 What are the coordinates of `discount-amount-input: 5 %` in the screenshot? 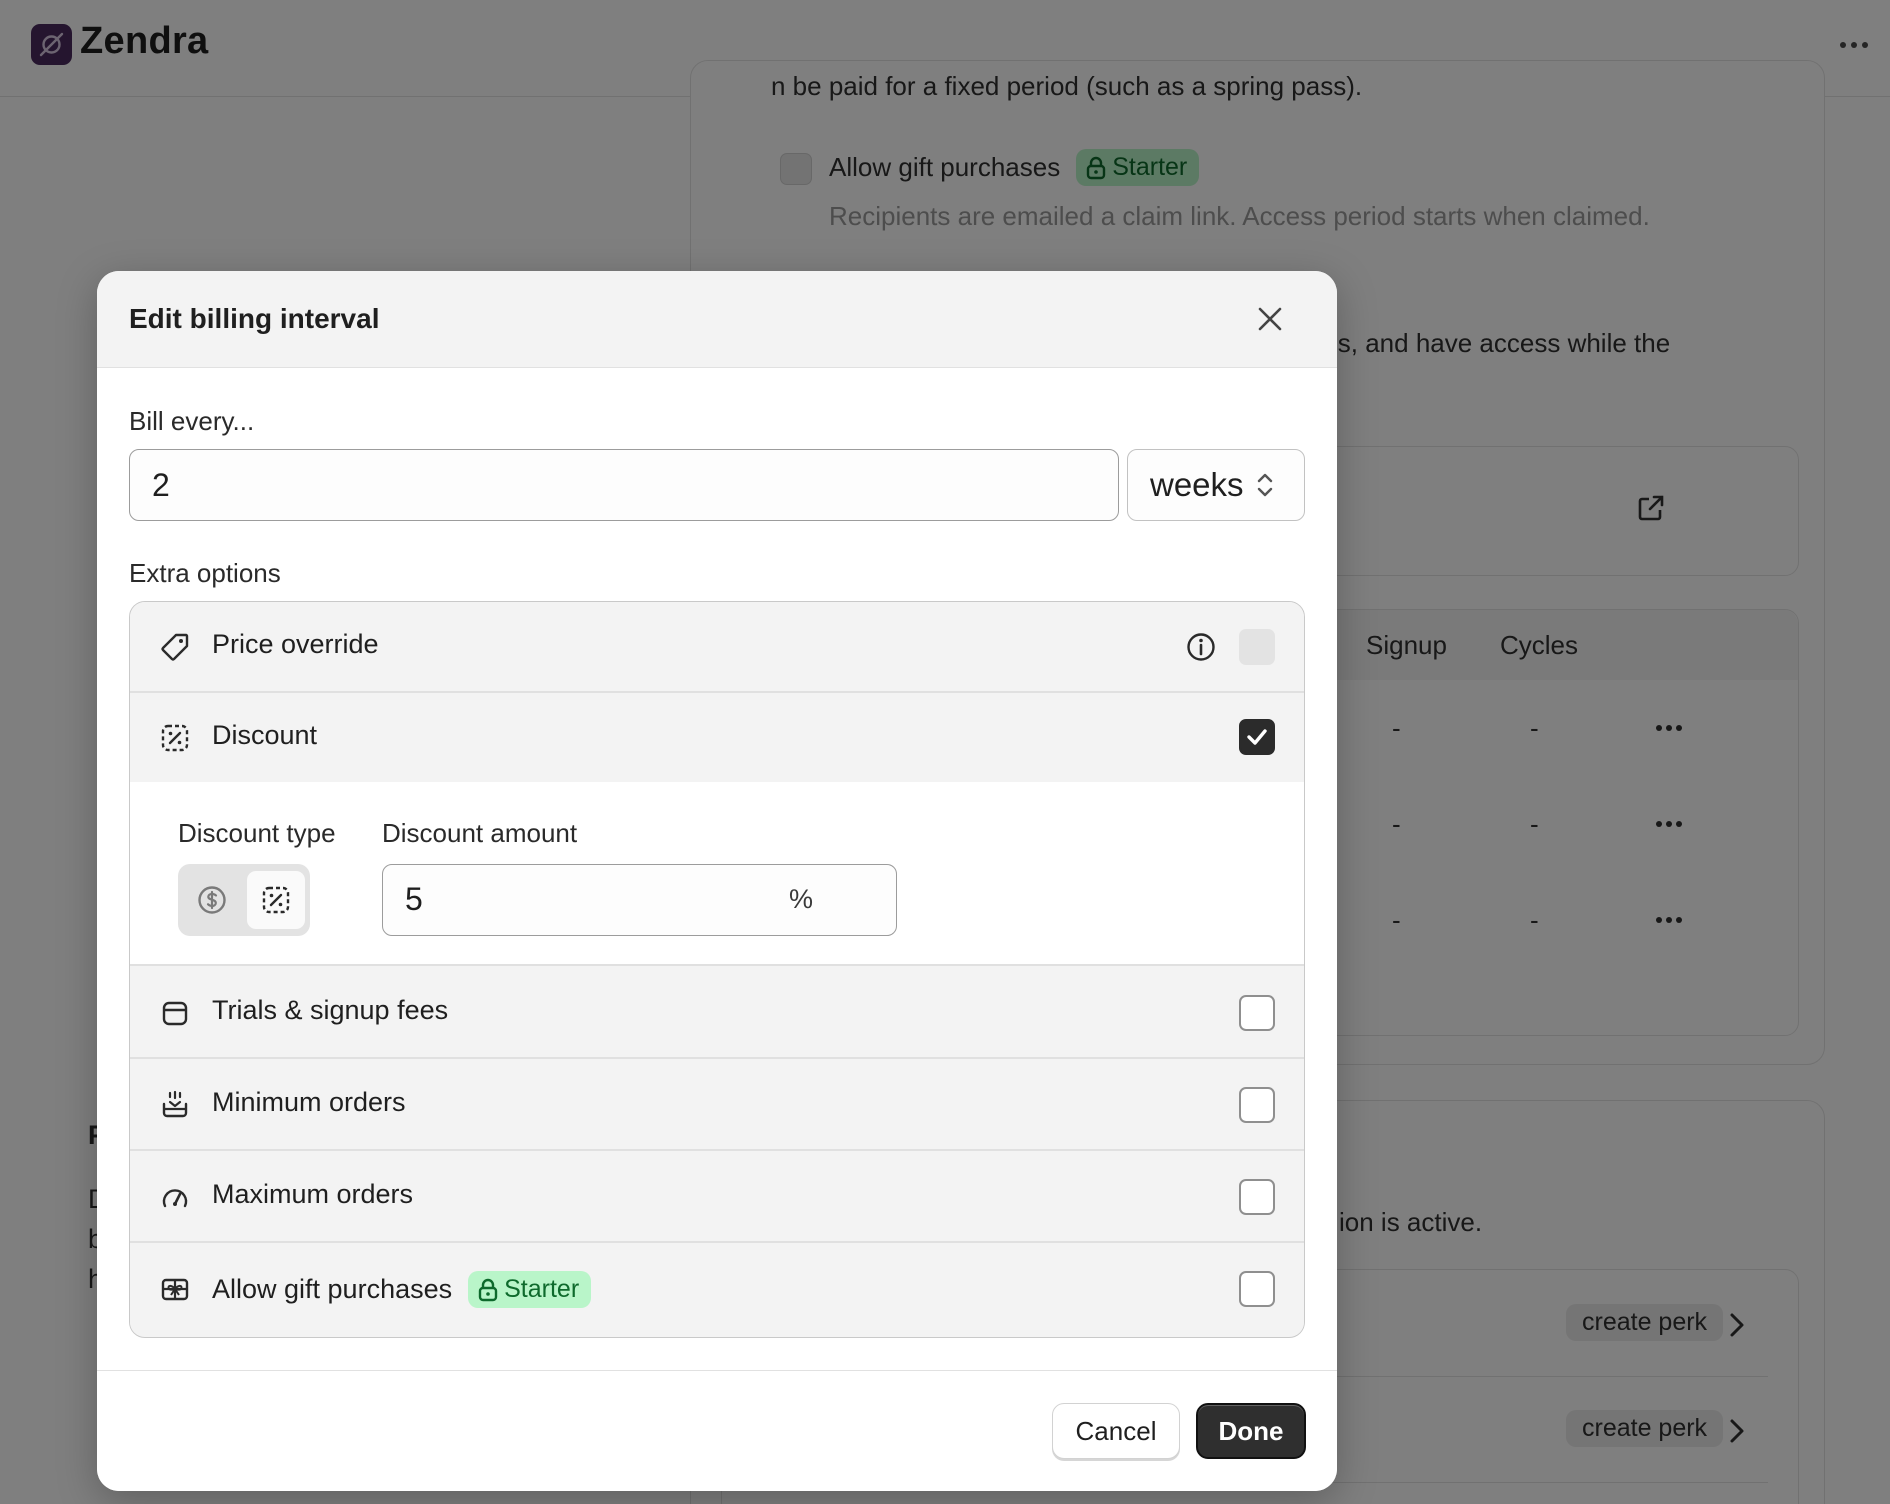 It's located at (639, 900).